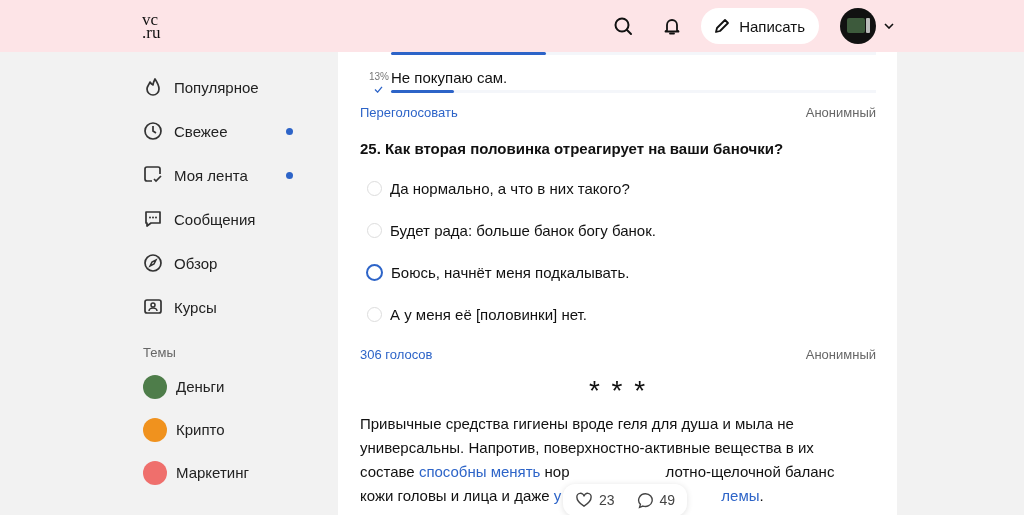  Describe the element at coordinates (656, 500) in the screenshot. I see `comments-button: 49` at that location.